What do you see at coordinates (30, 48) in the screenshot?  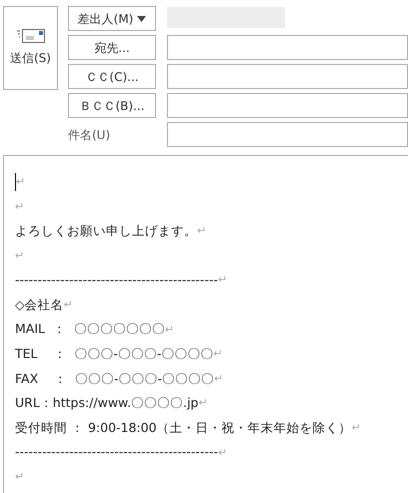 I see `send-button: 送信(S)` at bounding box center [30, 48].